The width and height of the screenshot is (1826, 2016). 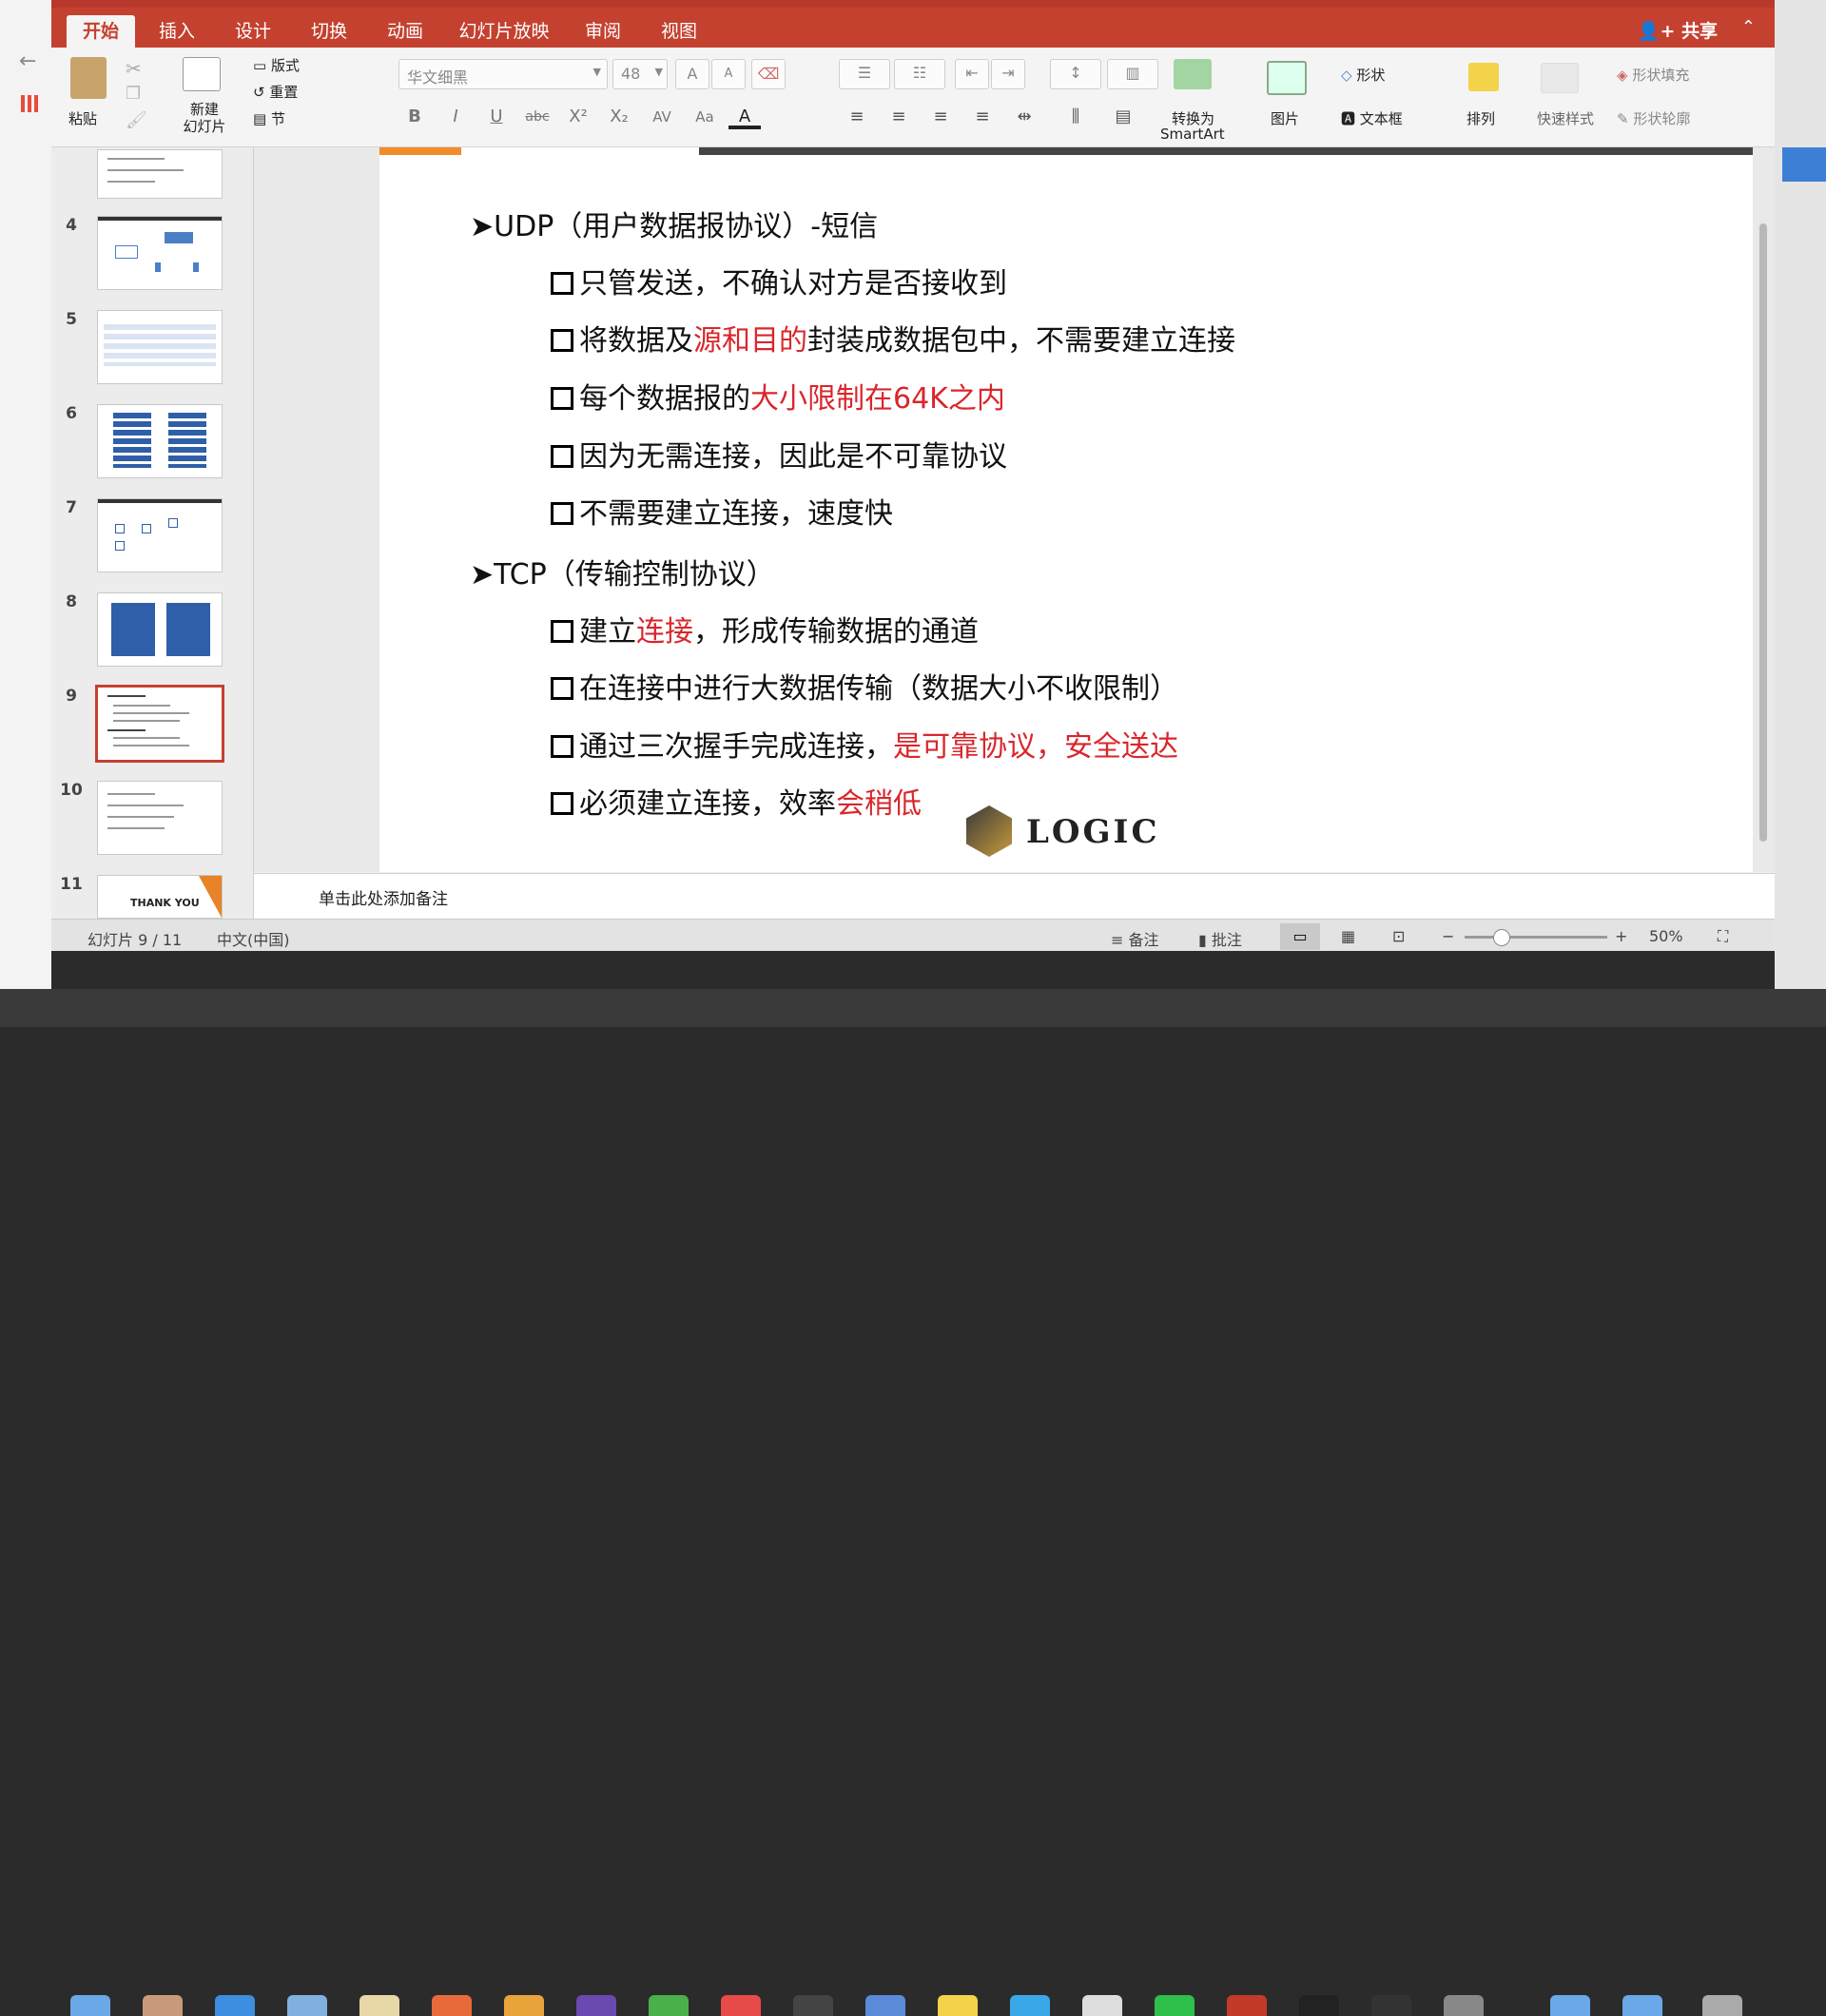 What do you see at coordinates (504, 31) in the screenshot?
I see `tab-slideshow: 幻灯片放映` at bounding box center [504, 31].